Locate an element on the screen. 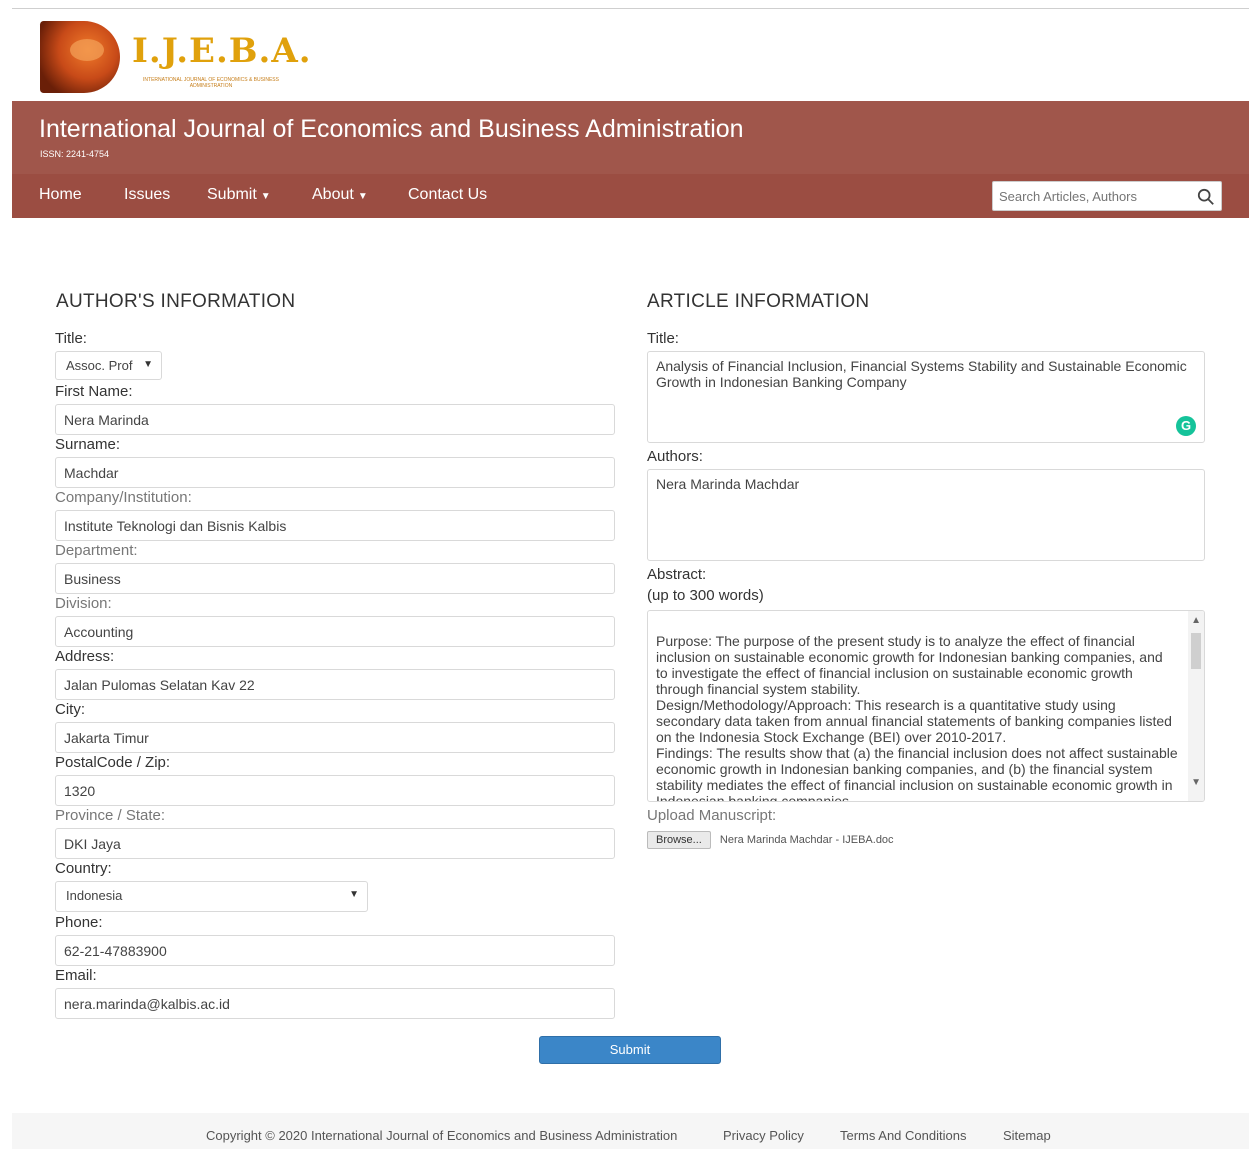 Image resolution: width=1249 pixels, height=1149 pixels. phone-field is located at coordinates (335, 950).